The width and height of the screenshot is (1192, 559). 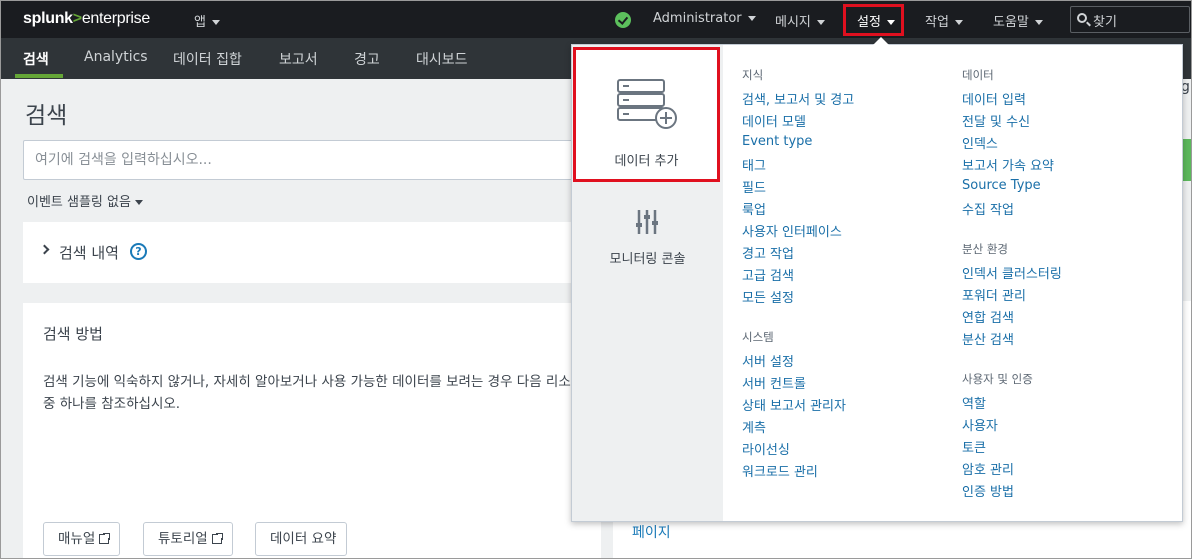 What do you see at coordinates (869, 22) in the screenshot?
I see `settings-menu-label: 설정` at bounding box center [869, 22].